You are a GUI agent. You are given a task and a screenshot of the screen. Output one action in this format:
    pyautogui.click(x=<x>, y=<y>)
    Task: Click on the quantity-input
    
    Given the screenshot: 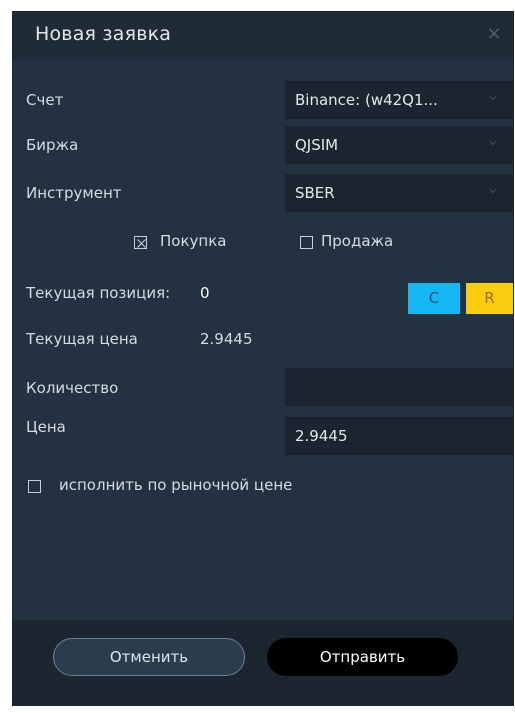 What is the action you would take?
    pyautogui.click(x=399, y=387)
    